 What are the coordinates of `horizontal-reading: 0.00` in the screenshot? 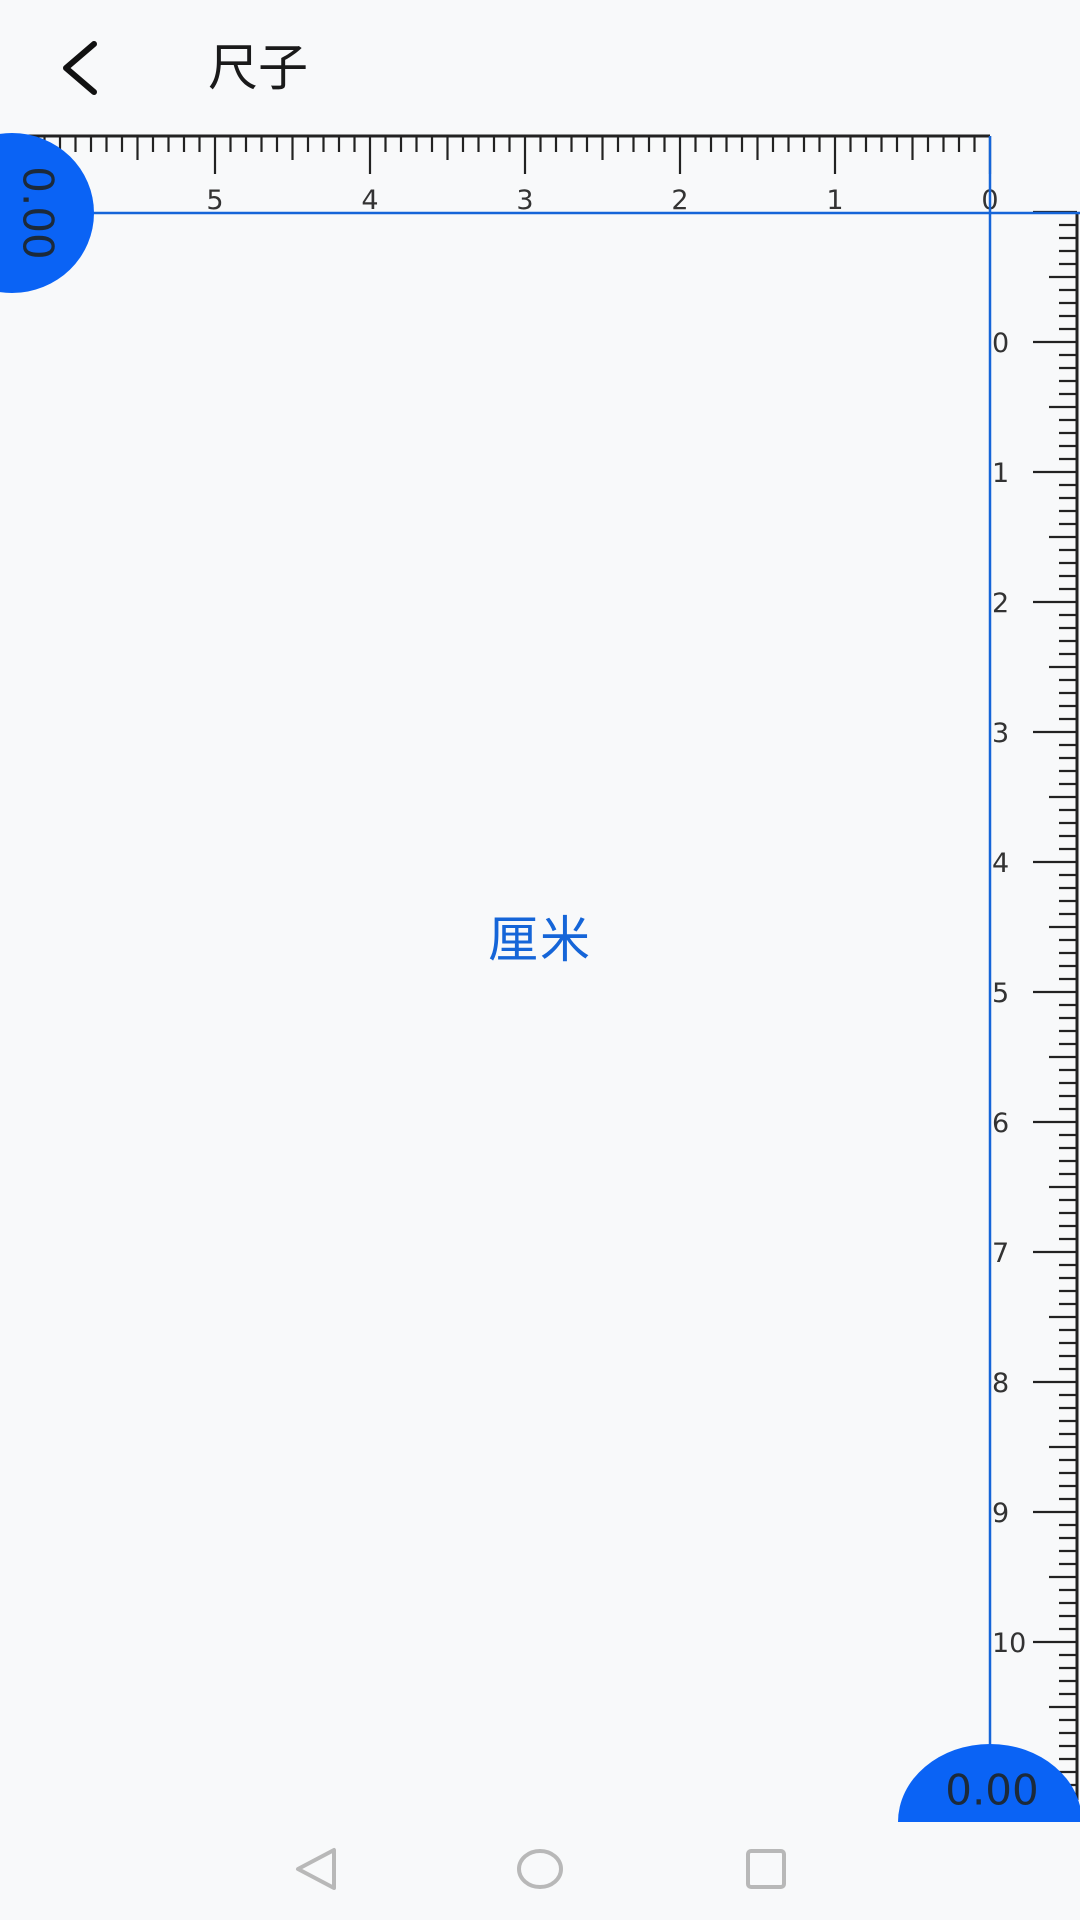 It's located at (38, 213).